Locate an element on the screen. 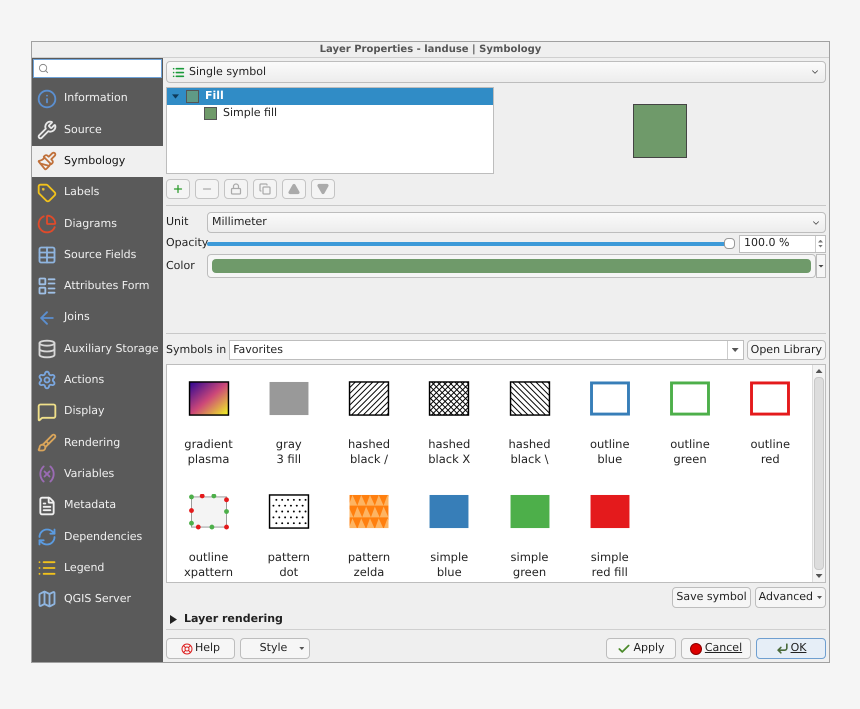 This screenshot has width=860, height=709. document-icon is located at coordinates (47, 506).